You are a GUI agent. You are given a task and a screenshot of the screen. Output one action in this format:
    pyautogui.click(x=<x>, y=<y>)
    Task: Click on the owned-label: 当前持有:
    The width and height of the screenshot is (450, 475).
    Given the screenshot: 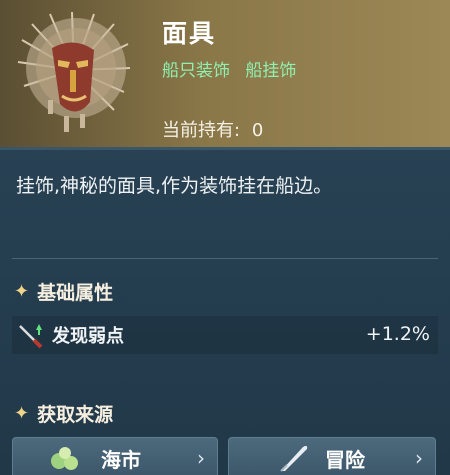 What is the action you would take?
    pyautogui.click(x=201, y=130)
    